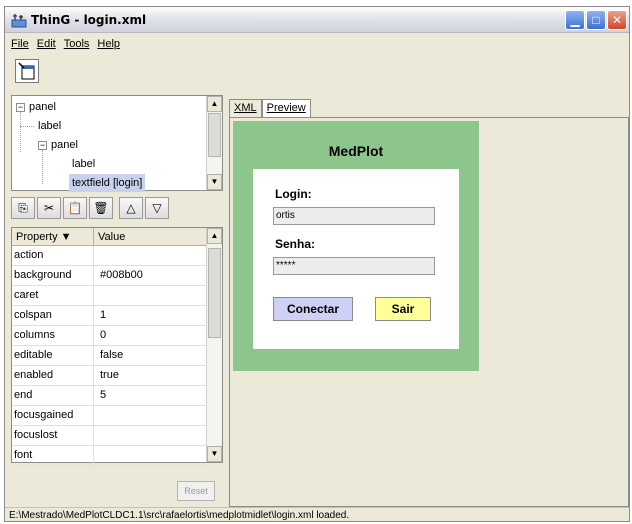 Image resolution: width=632 pixels, height=524 pixels. What do you see at coordinates (110, 336) in the screenshot?
I see `property-row: columns 0` at bounding box center [110, 336].